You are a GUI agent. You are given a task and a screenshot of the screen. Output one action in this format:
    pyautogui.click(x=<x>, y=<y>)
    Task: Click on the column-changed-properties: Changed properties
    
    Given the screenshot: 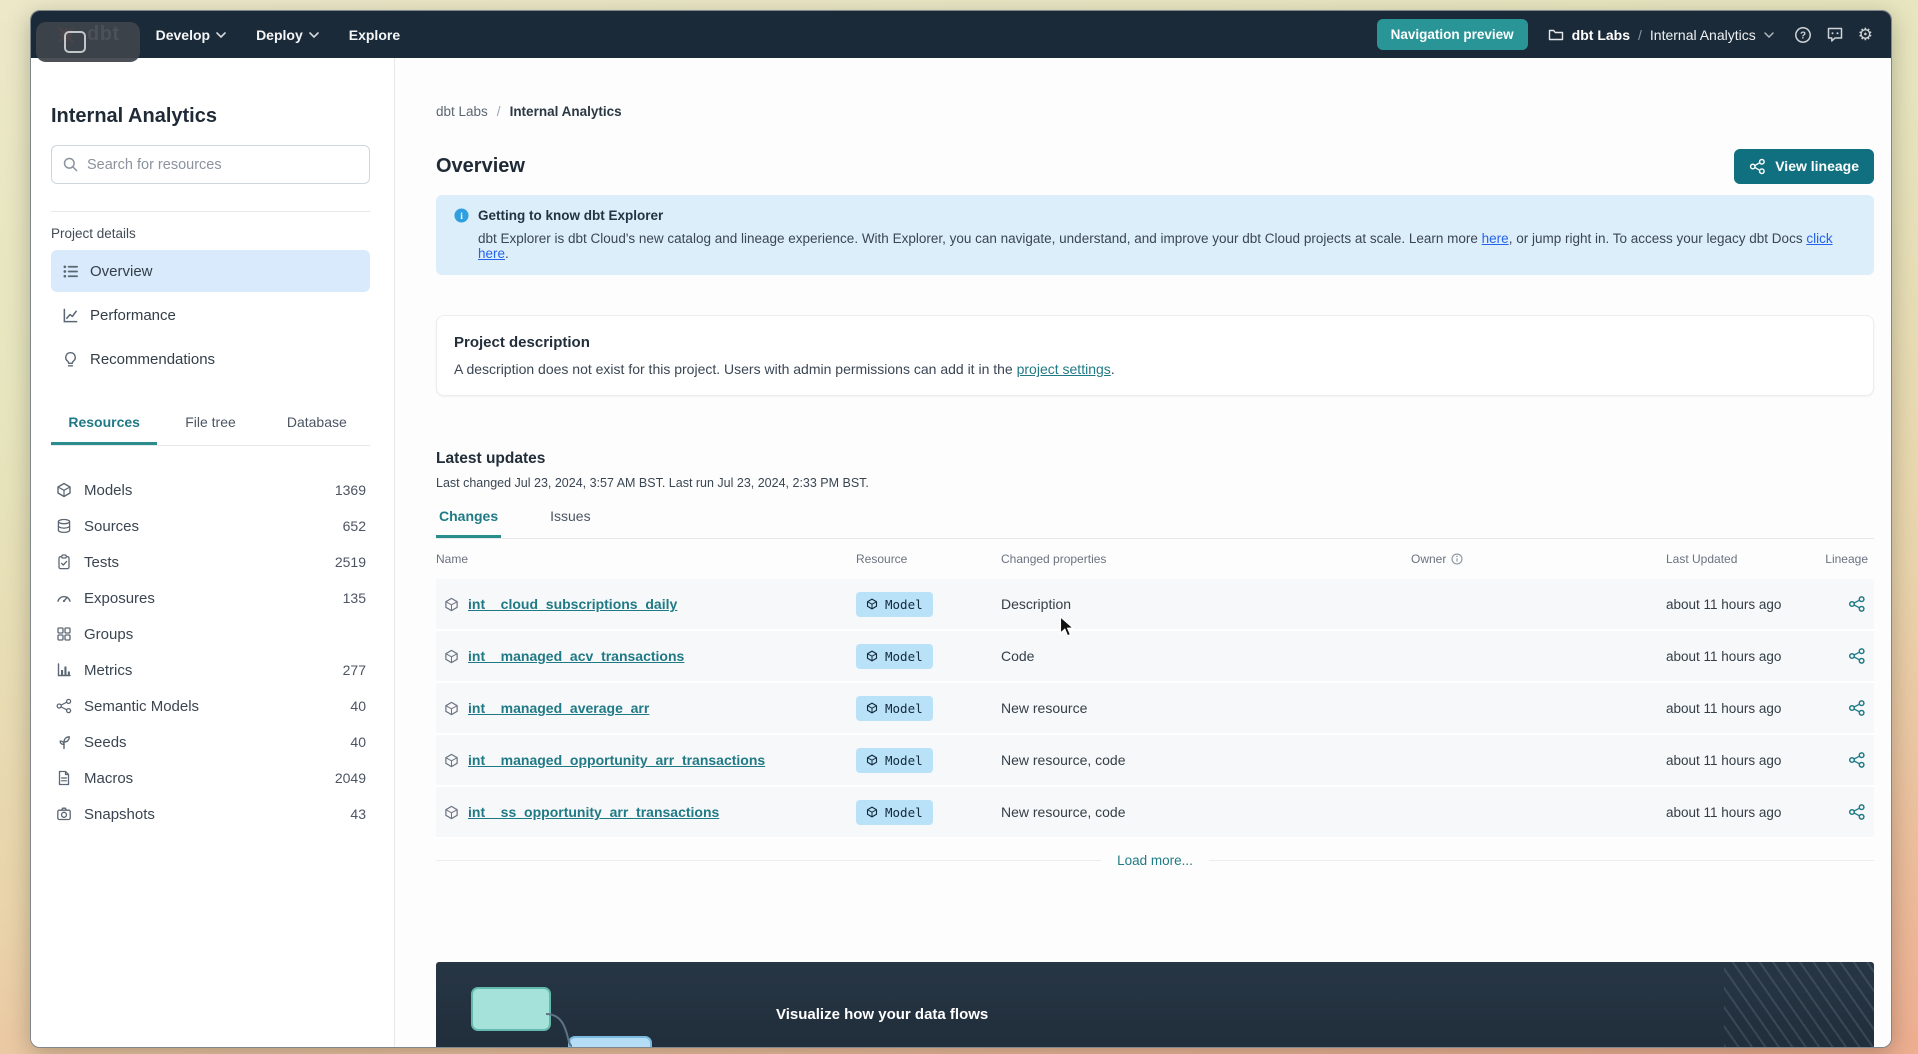 What is the action you would take?
    pyautogui.click(x=1054, y=559)
    